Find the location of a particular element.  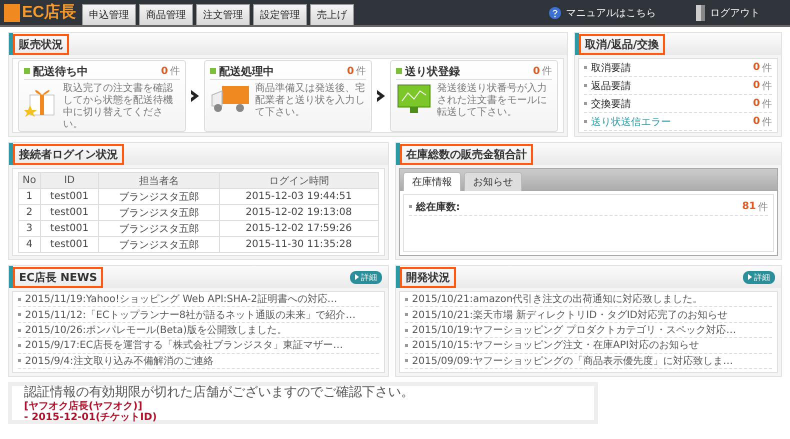

status-description: 発送後送り状番号が入力された注文書をモールに転送して下さい。 is located at coordinates (492, 100).